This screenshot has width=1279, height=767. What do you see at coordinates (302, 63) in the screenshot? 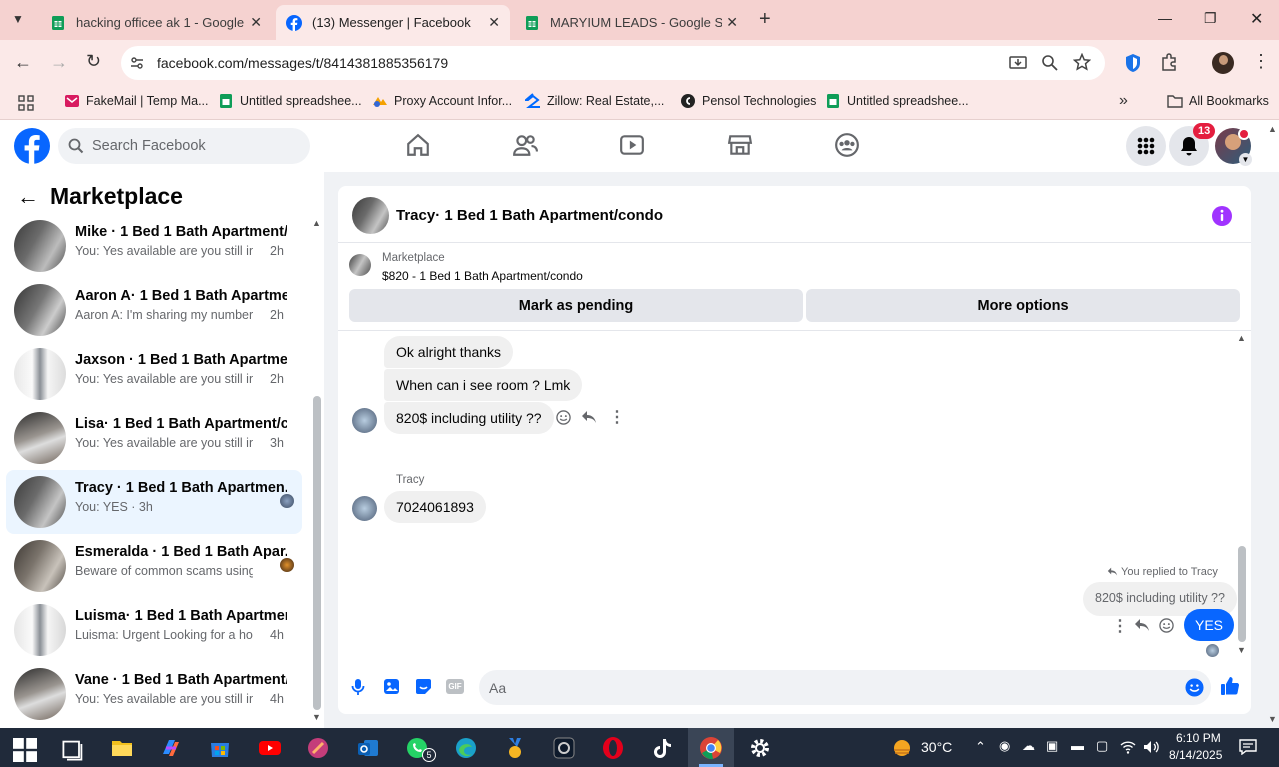
I see `url-text: facebook.com/messages/t/8414381885356179` at bounding box center [302, 63].